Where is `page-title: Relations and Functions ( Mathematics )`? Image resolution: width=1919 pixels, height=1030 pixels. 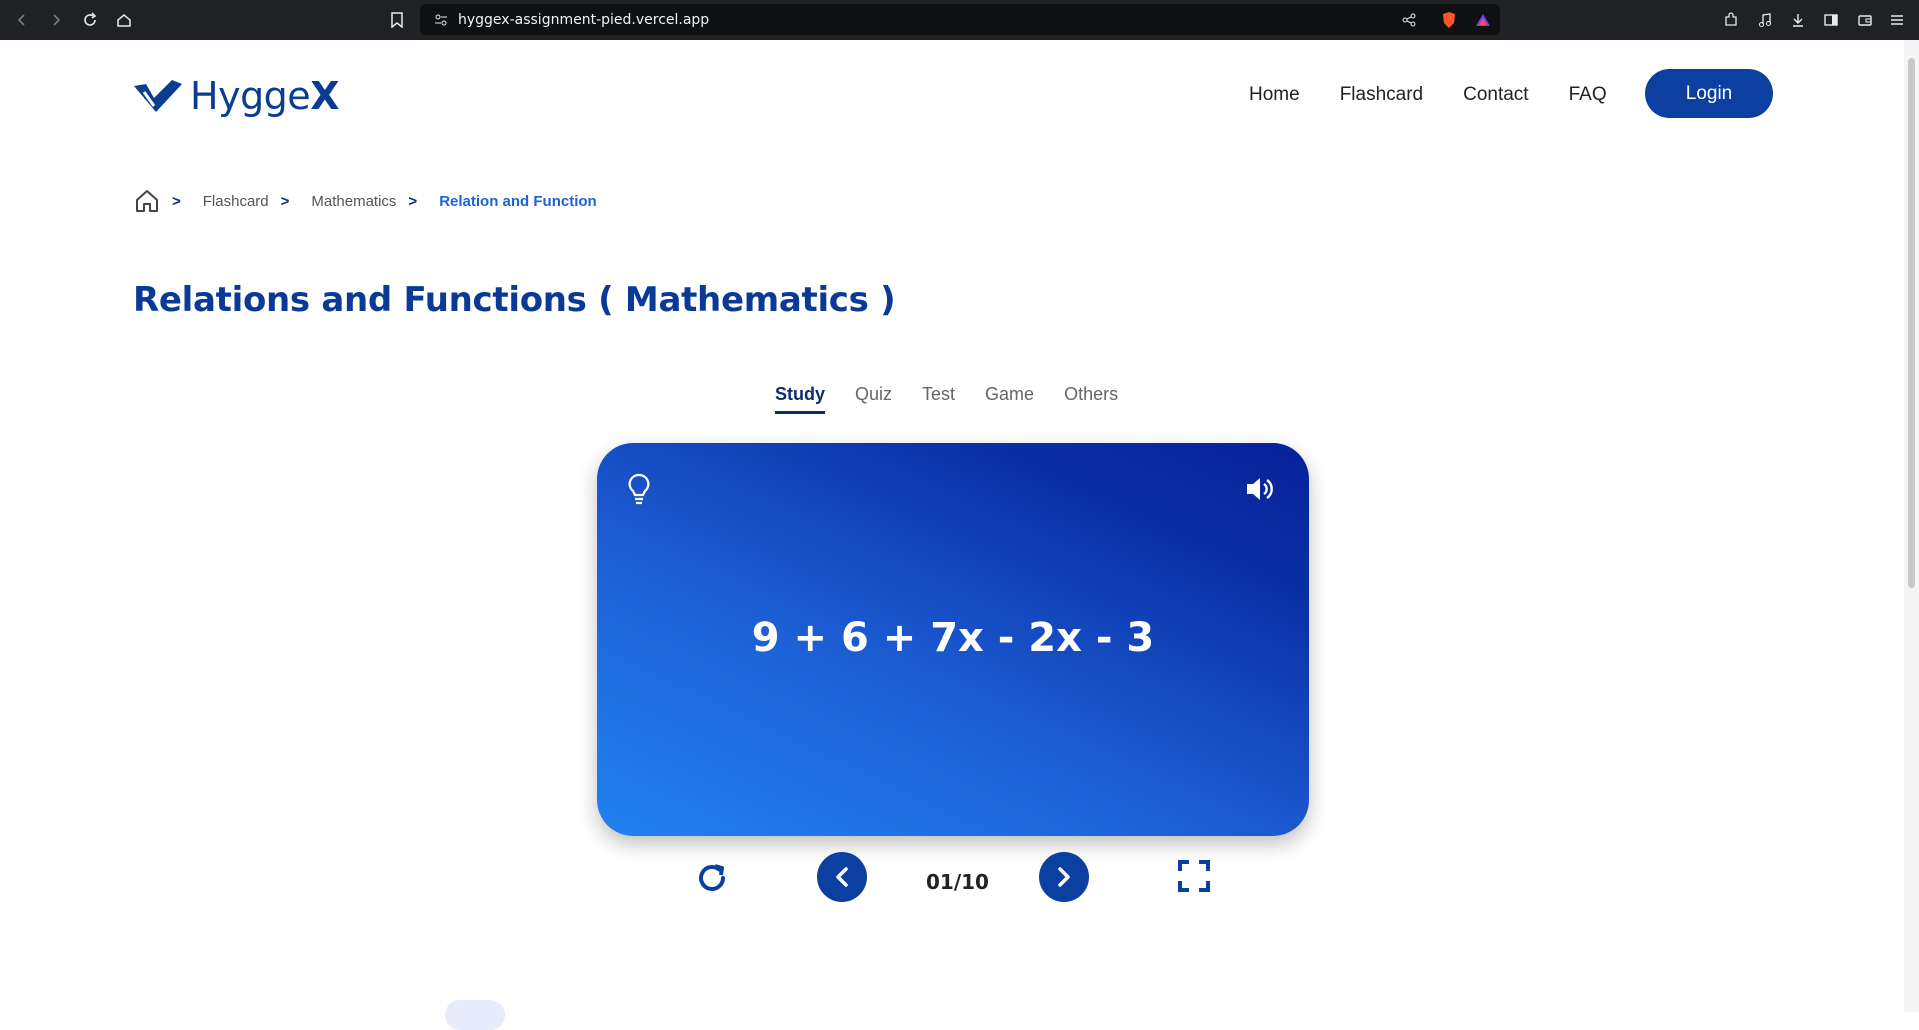
page-title: Relations and Functions ( Mathematics ) is located at coordinates (514, 300).